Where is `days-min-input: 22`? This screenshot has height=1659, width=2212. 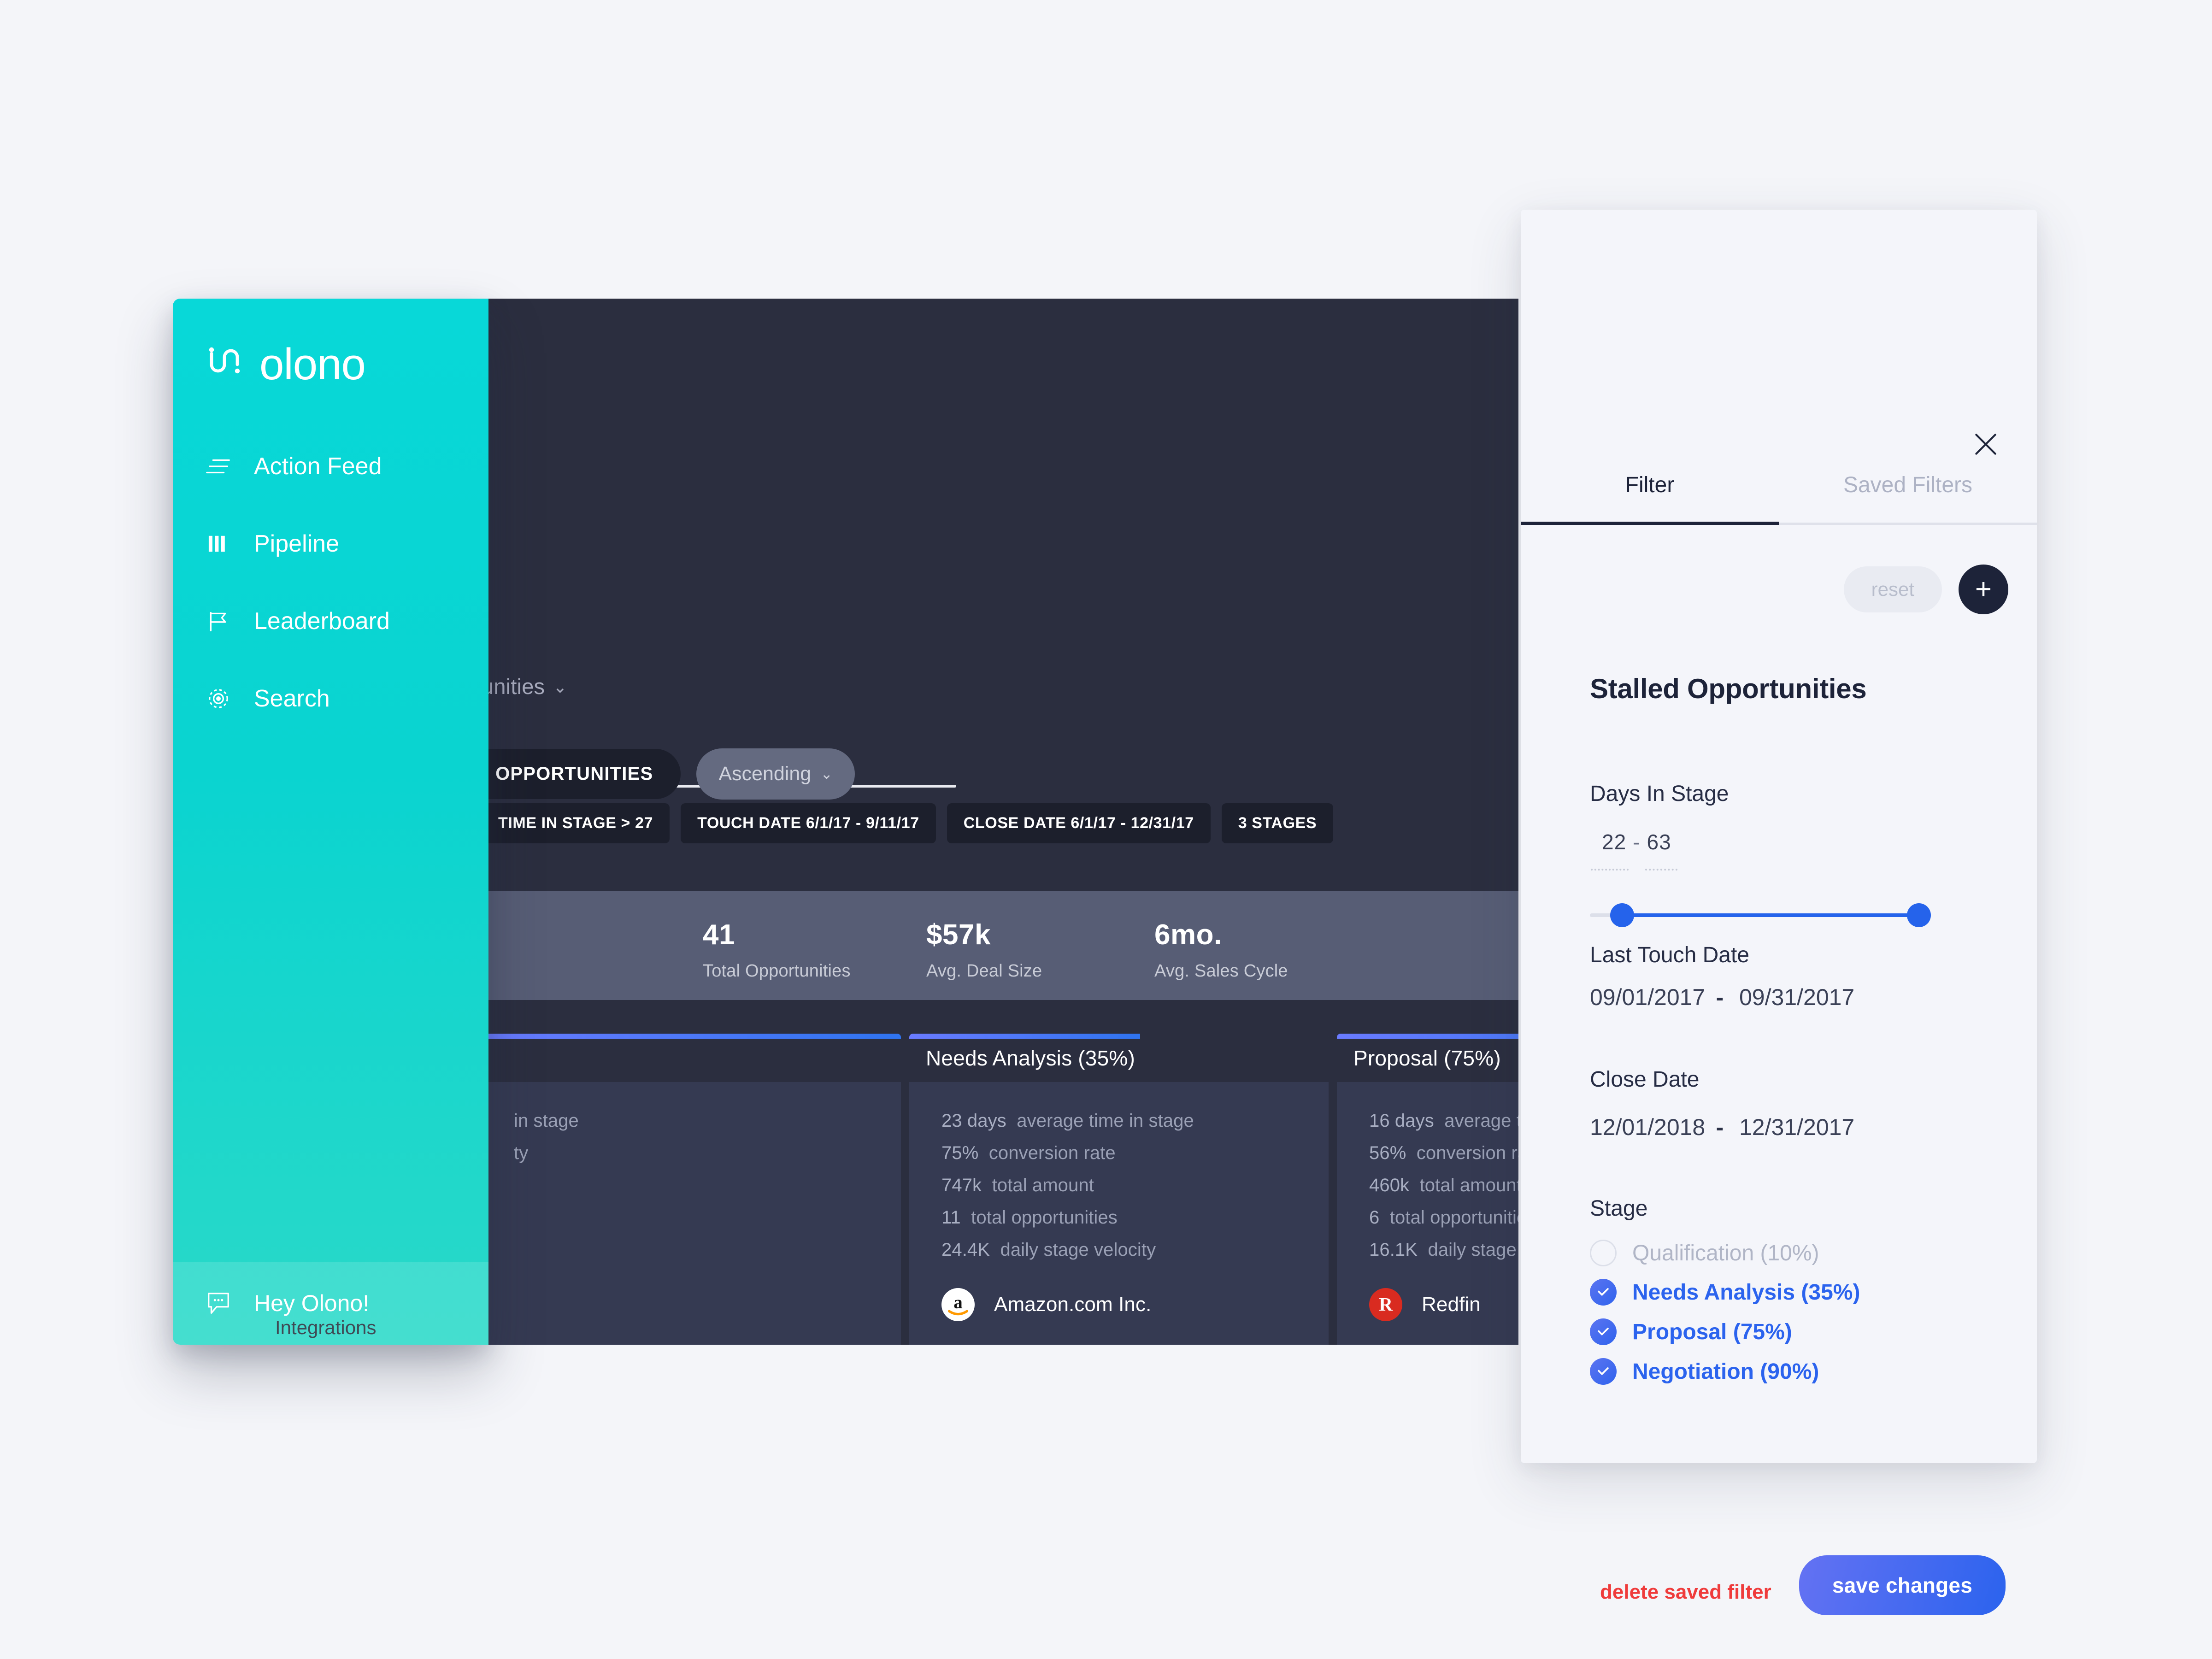 days-min-input: 22 is located at coordinates (1614, 842).